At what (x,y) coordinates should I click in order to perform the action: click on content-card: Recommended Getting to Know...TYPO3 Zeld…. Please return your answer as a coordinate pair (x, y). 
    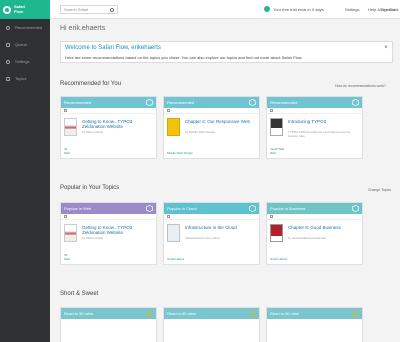
    Looking at the image, I should click on (108, 127).